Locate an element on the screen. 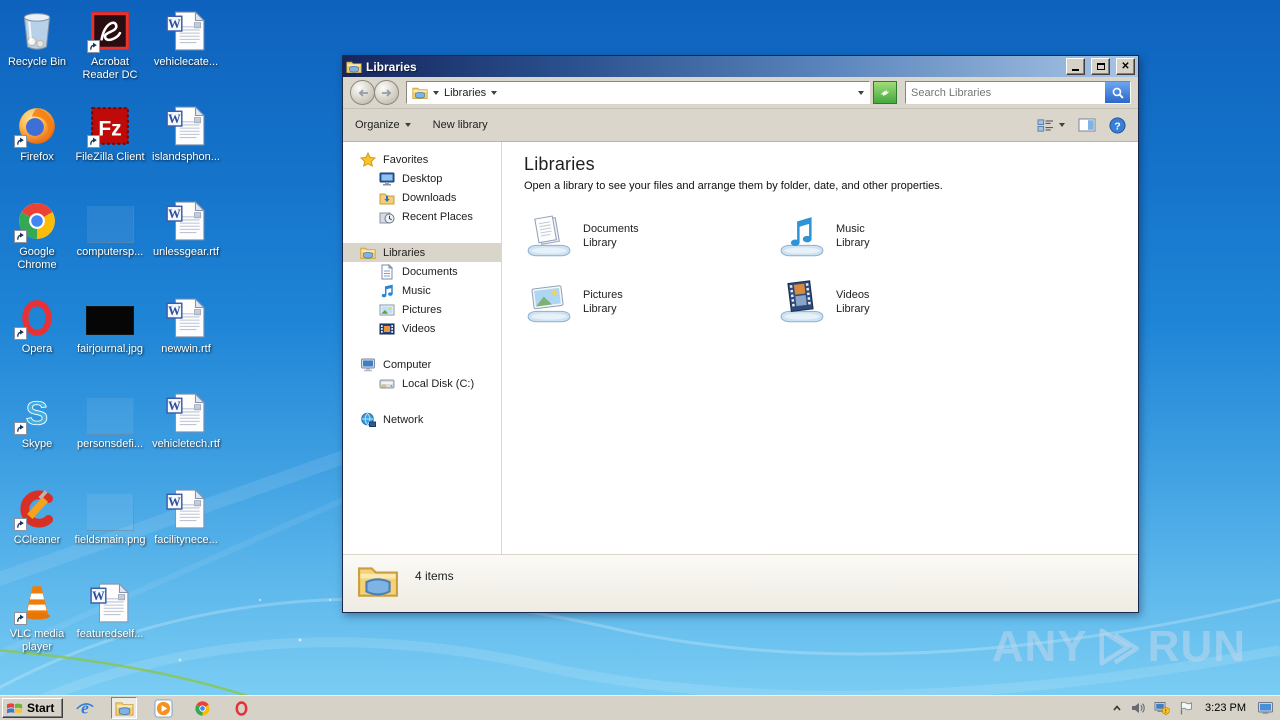 The width and height of the screenshot is (1280, 720). desktop-icon-newwin: newwin.rtf is located at coordinates (186, 324).